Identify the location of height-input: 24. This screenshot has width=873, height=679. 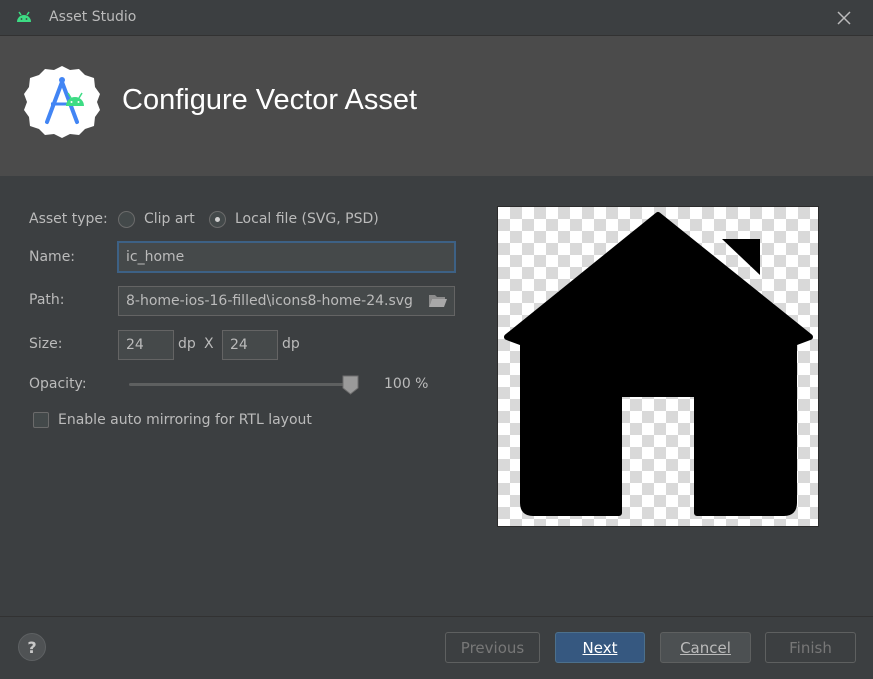
(250, 345).